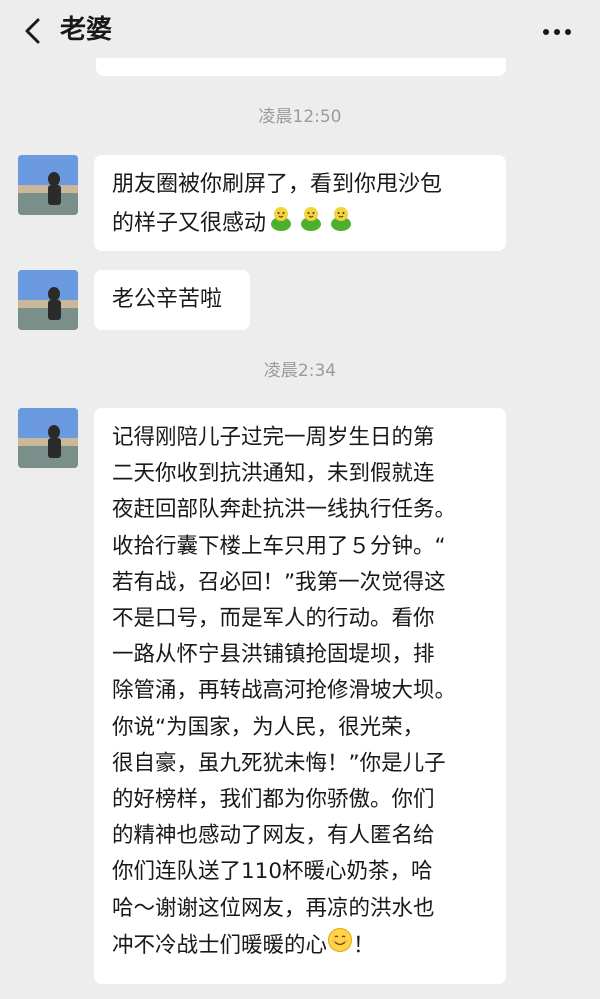 The image size is (600, 999). I want to click on message-bubble: 朋友圈被你刷屏了，看到你甩沙包 的样子又很感动, so click(300, 203).